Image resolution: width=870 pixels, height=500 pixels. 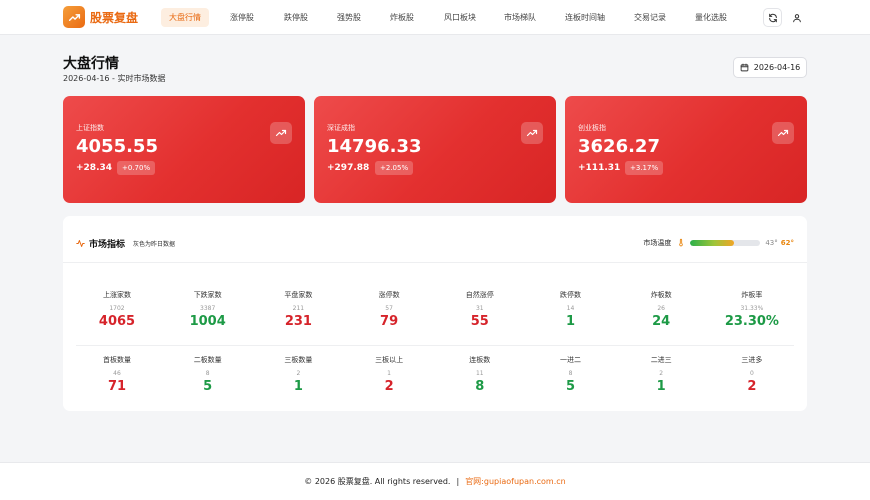 What do you see at coordinates (208, 308) in the screenshot?
I see `metric-previous-value: 3387` at bounding box center [208, 308].